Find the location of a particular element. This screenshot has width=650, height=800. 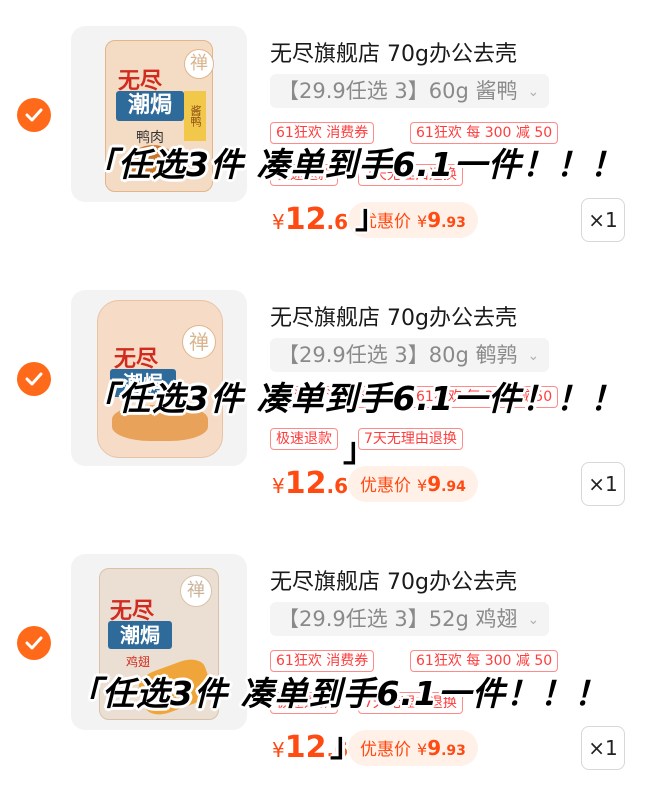

sku-selector: 【29.9任选 3】60g 酱鸭 ⌄ is located at coordinates (410, 91).